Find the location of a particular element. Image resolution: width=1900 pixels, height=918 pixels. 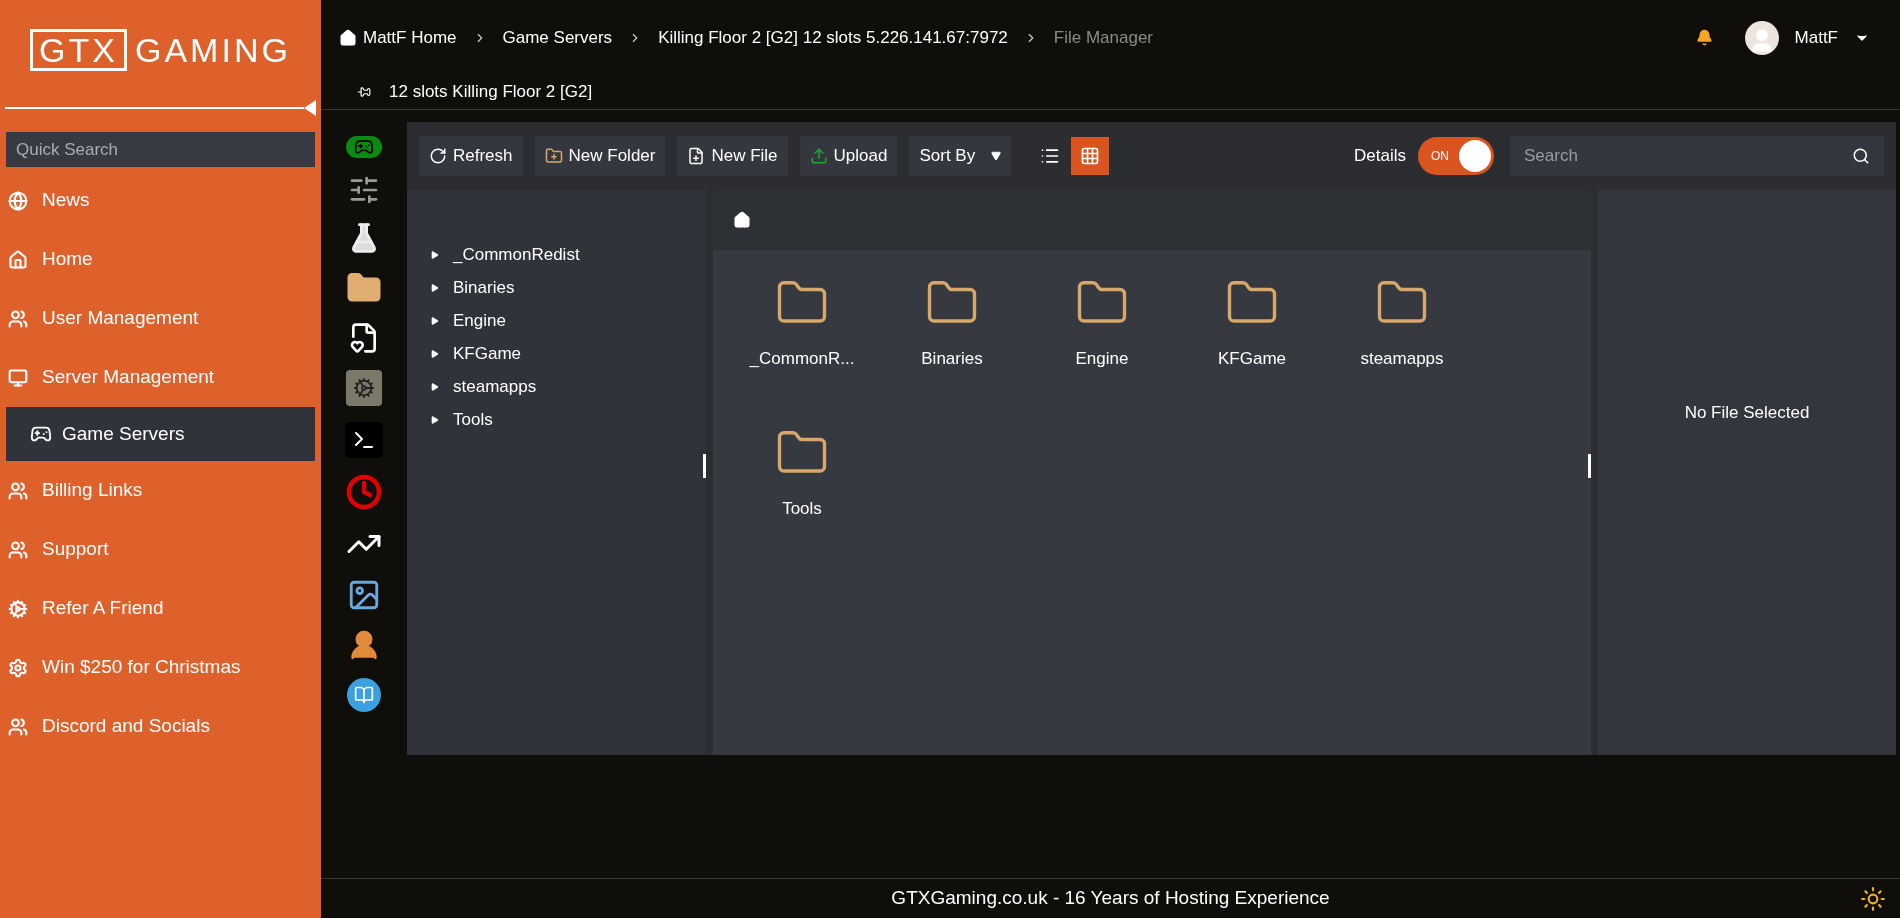

nav-item: Home is located at coordinates (160, 259).